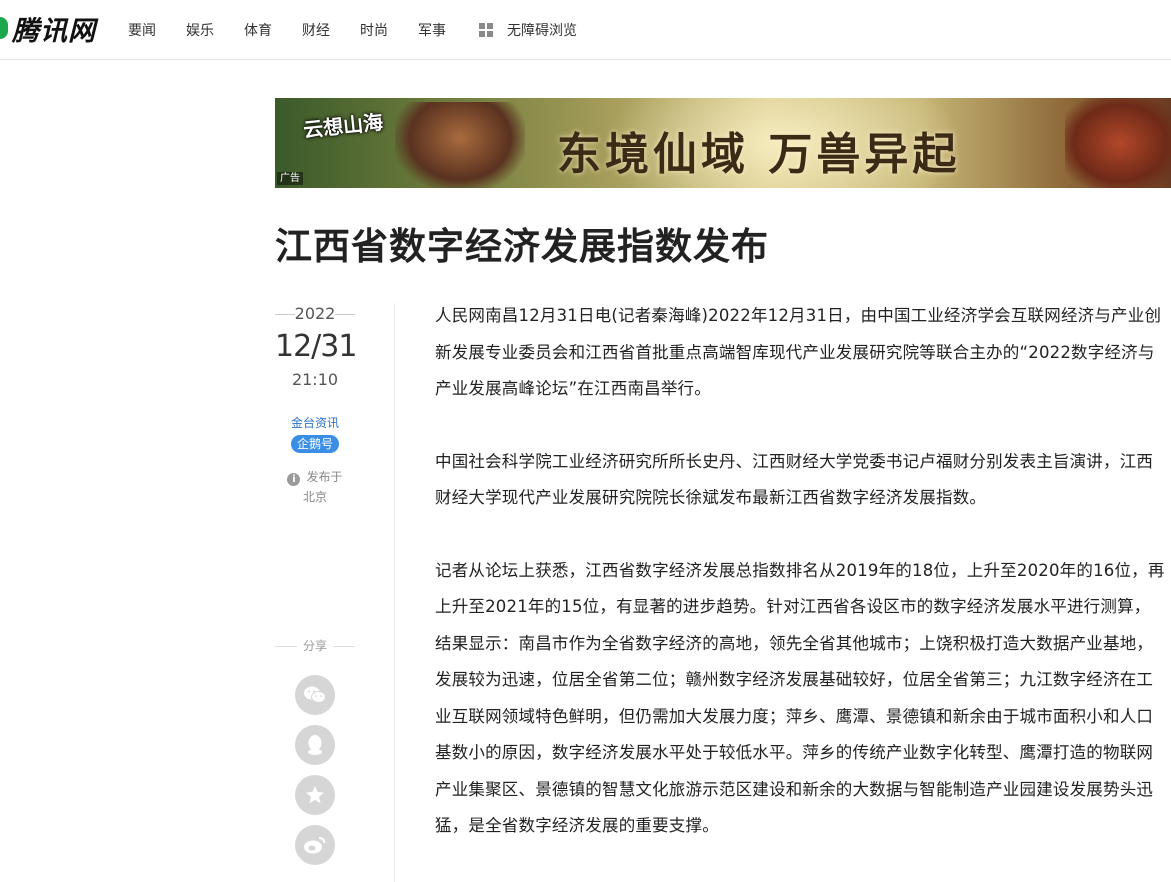 The image size is (1171, 882). Describe the element at coordinates (4, 28) in the screenshot. I see `logo-mark-icon` at that location.